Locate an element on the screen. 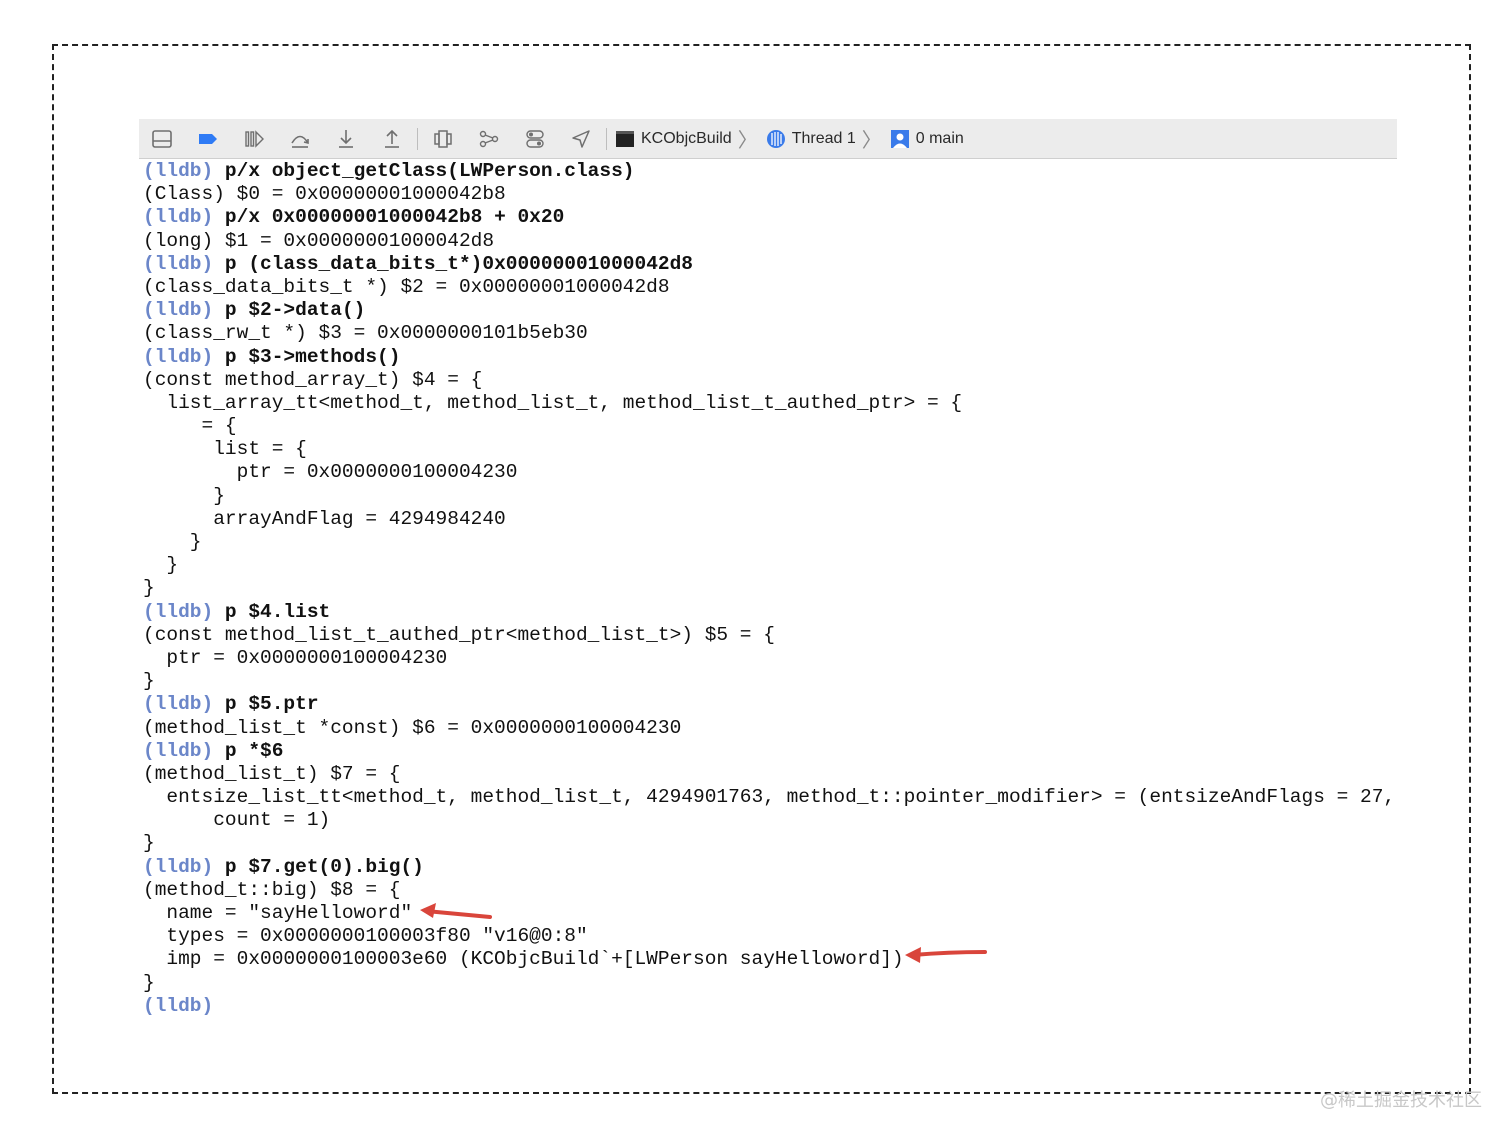 This screenshot has width=1512, height=1140. console-command-line: (lldb) p/x 0x00000001000042b8 + 0x20 is located at coordinates (768, 217).